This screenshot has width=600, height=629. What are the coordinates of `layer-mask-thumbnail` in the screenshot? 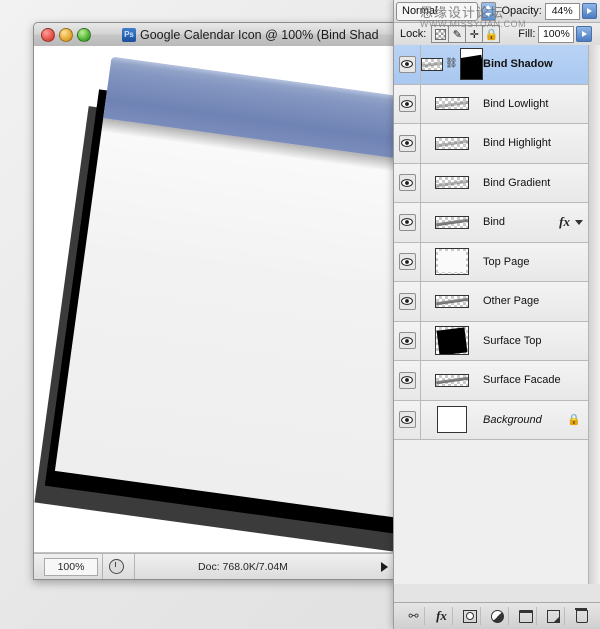 It's located at (471, 64).